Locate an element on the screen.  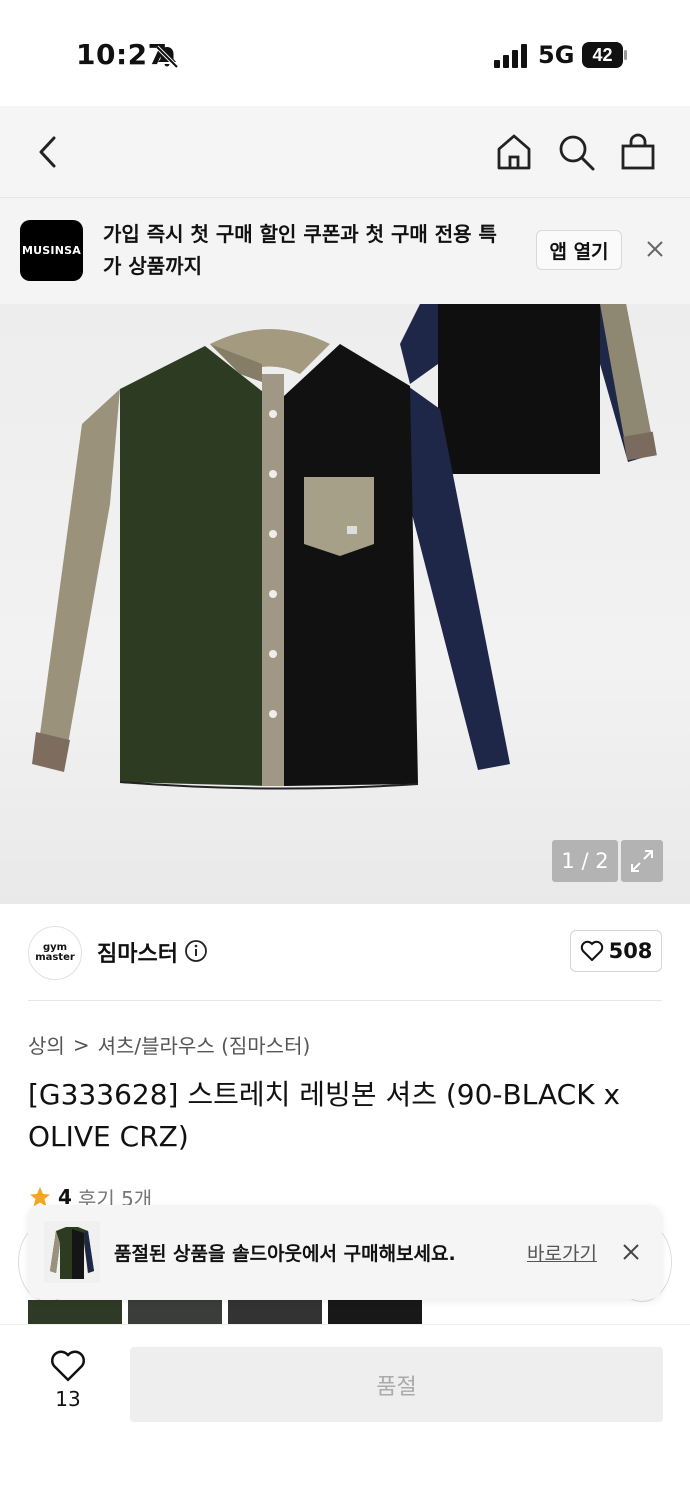
search-icon is located at coordinates (576, 152).